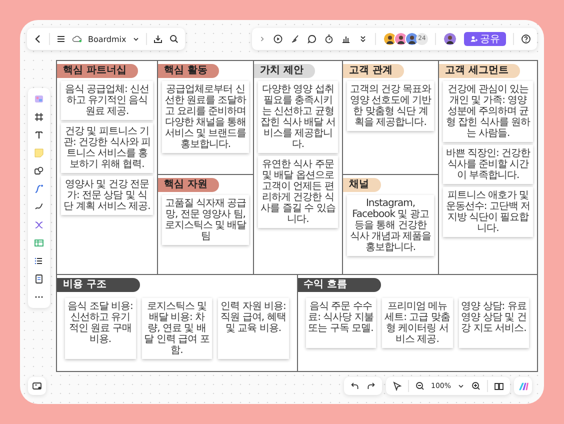  Describe the element at coordinates (107, 195) in the screenshot. I see `sticky-note: 영양사 및 건강 전문가: 전문 상담 및 식단 계획 서비스 제공.` at that location.